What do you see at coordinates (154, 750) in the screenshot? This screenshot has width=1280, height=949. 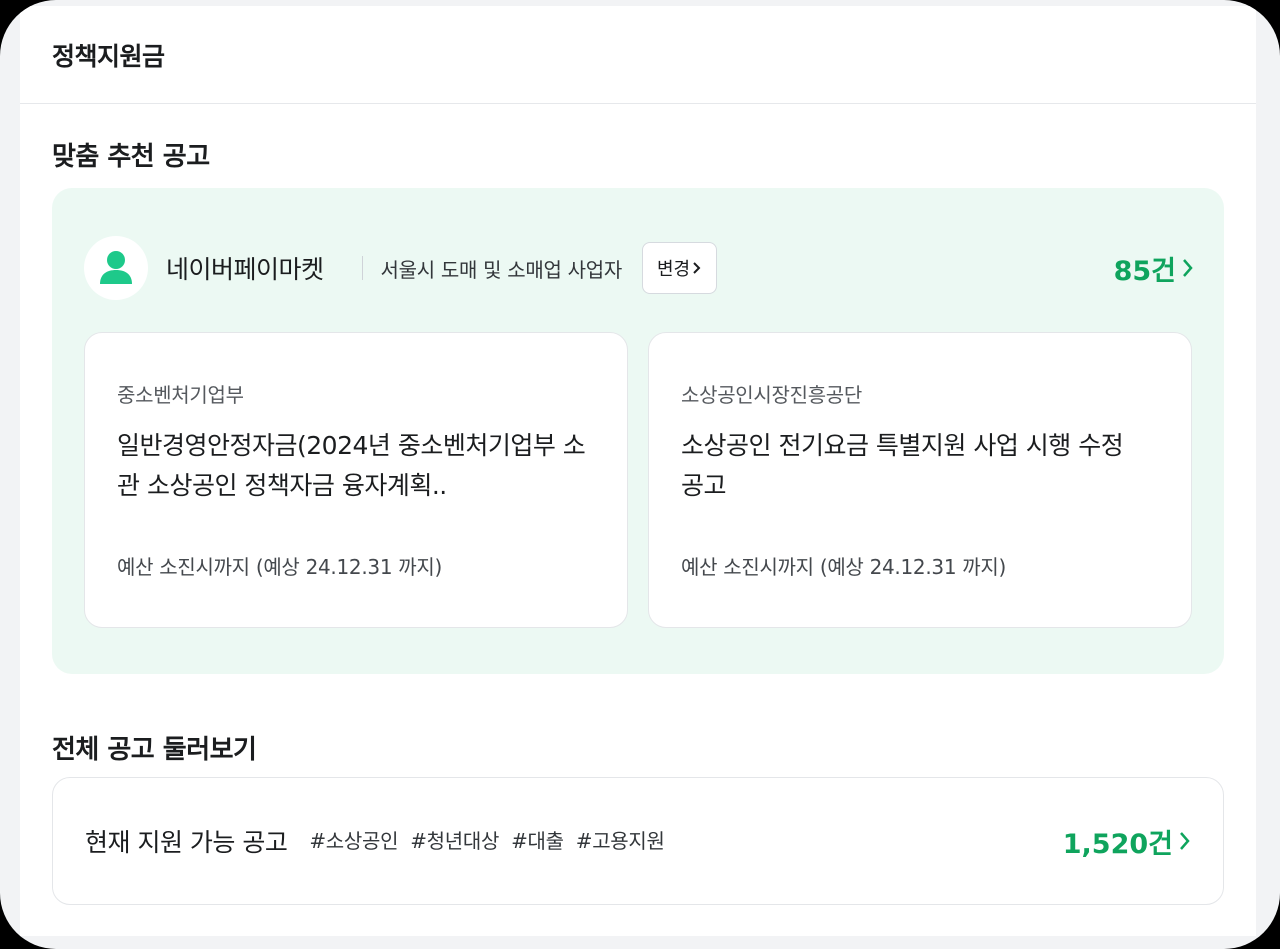 I see `browse-section-title: 전체 공고 둘러보기` at bounding box center [154, 750].